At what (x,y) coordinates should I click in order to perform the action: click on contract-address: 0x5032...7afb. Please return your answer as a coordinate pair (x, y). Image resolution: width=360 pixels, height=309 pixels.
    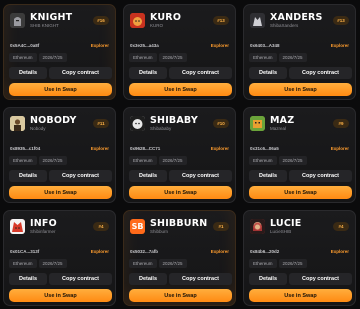
    Looking at the image, I should click on (144, 251).